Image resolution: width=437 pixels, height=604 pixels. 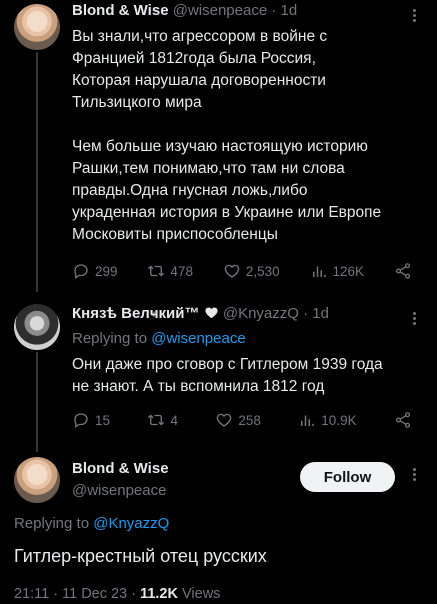 What do you see at coordinates (137, 102) in the screenshot?
I see `tweet-text-line: Тильзицкого мира` at bounding box center [137, 102].